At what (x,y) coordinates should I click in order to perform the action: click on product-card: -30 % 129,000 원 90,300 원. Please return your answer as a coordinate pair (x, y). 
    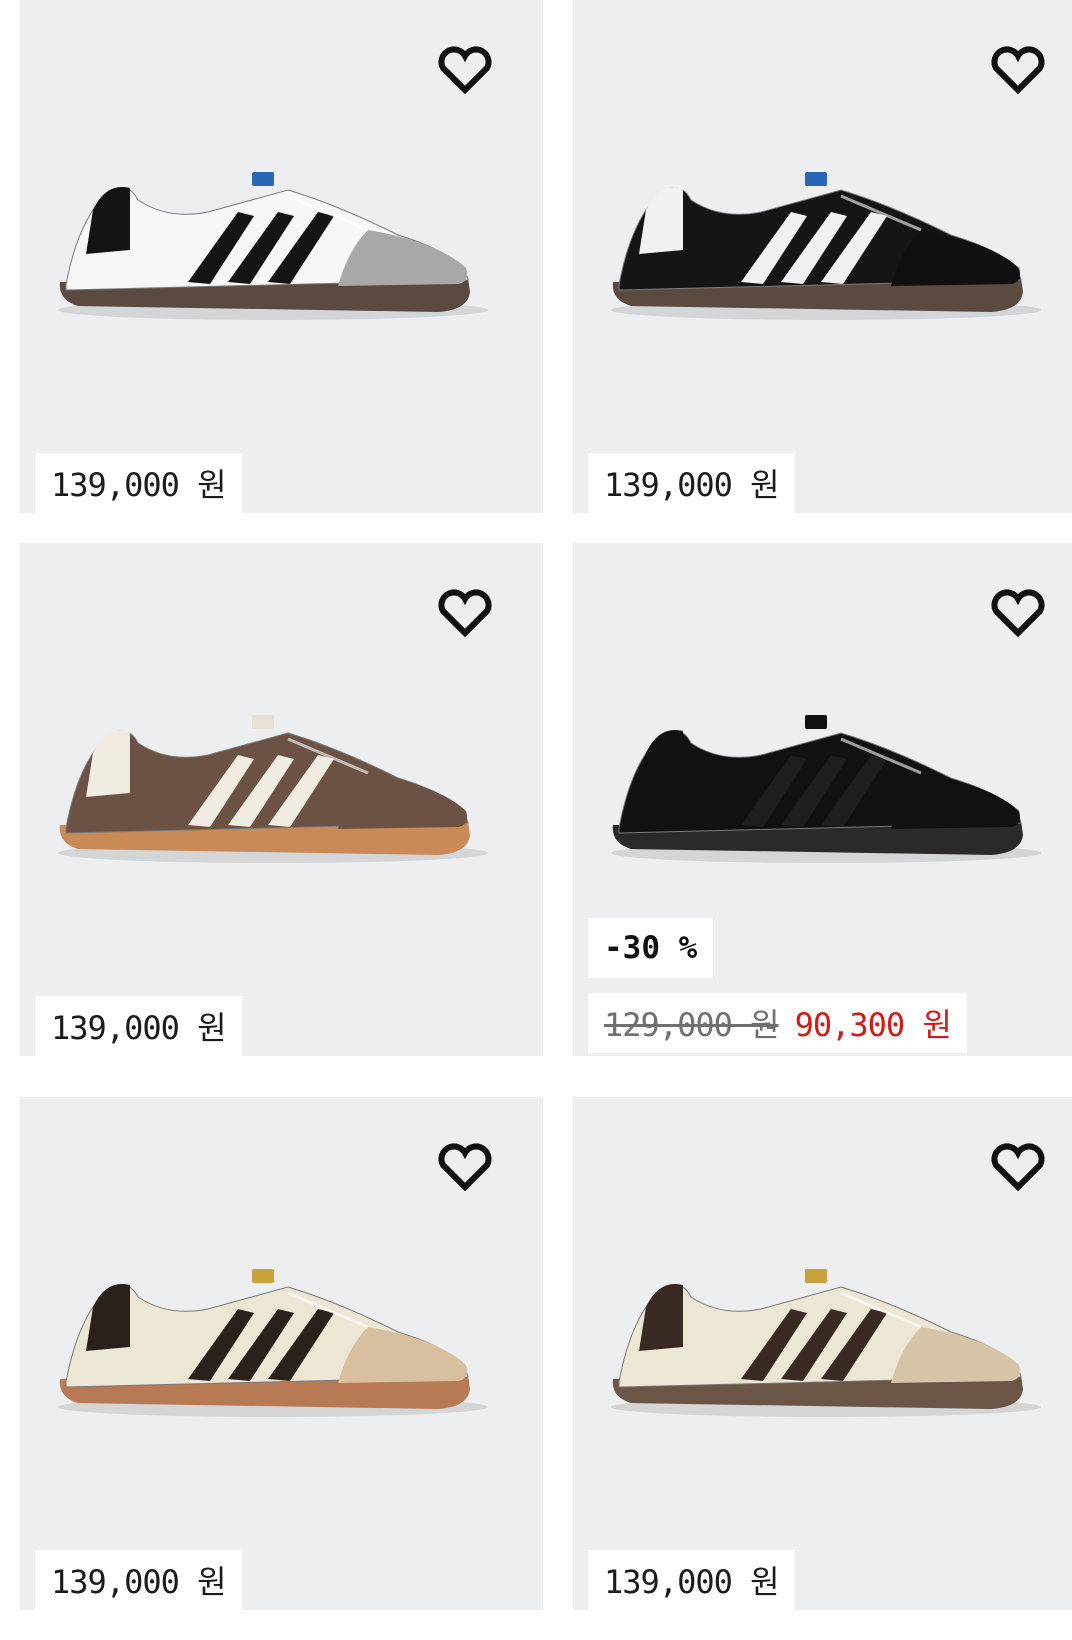
    Looking at the image, I should click on (822, 799).